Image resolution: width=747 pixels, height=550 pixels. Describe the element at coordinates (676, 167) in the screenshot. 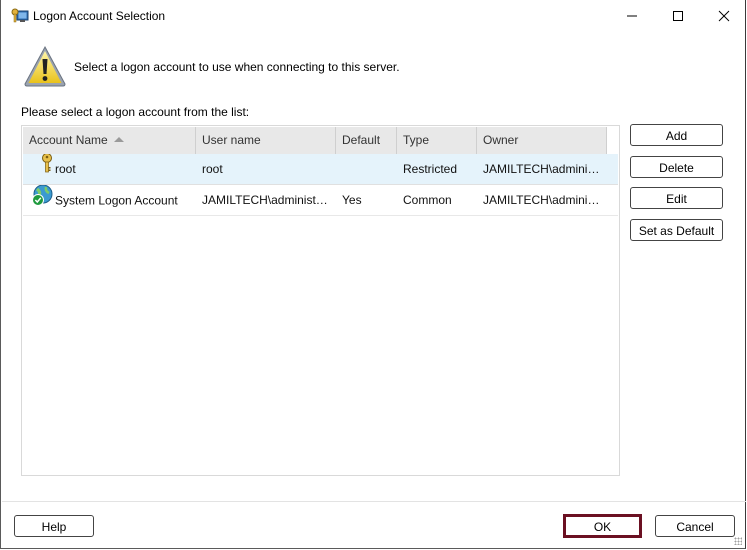

I see `delete-button: Delete` at that location.